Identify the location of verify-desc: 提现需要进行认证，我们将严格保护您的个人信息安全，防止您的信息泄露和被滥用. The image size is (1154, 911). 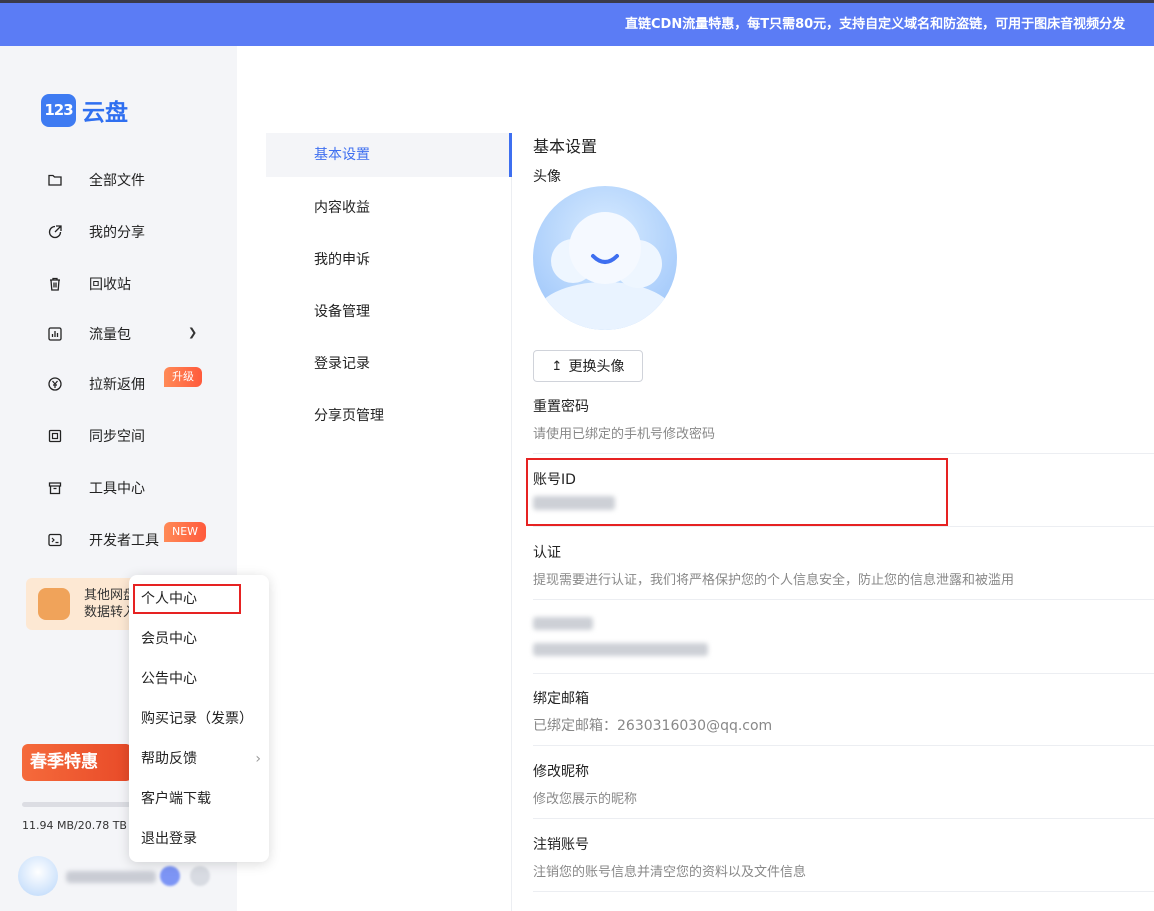
(774, 580).